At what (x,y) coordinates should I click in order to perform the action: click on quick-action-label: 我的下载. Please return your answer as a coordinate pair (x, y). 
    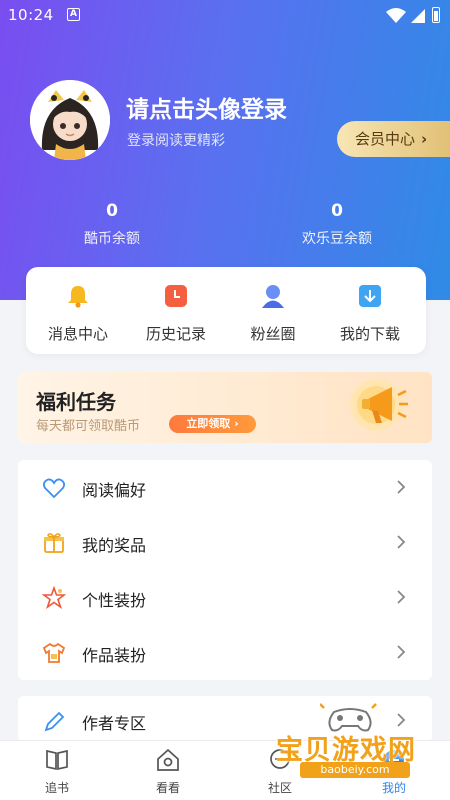
    Looking at the image, I should click on (369, 334).